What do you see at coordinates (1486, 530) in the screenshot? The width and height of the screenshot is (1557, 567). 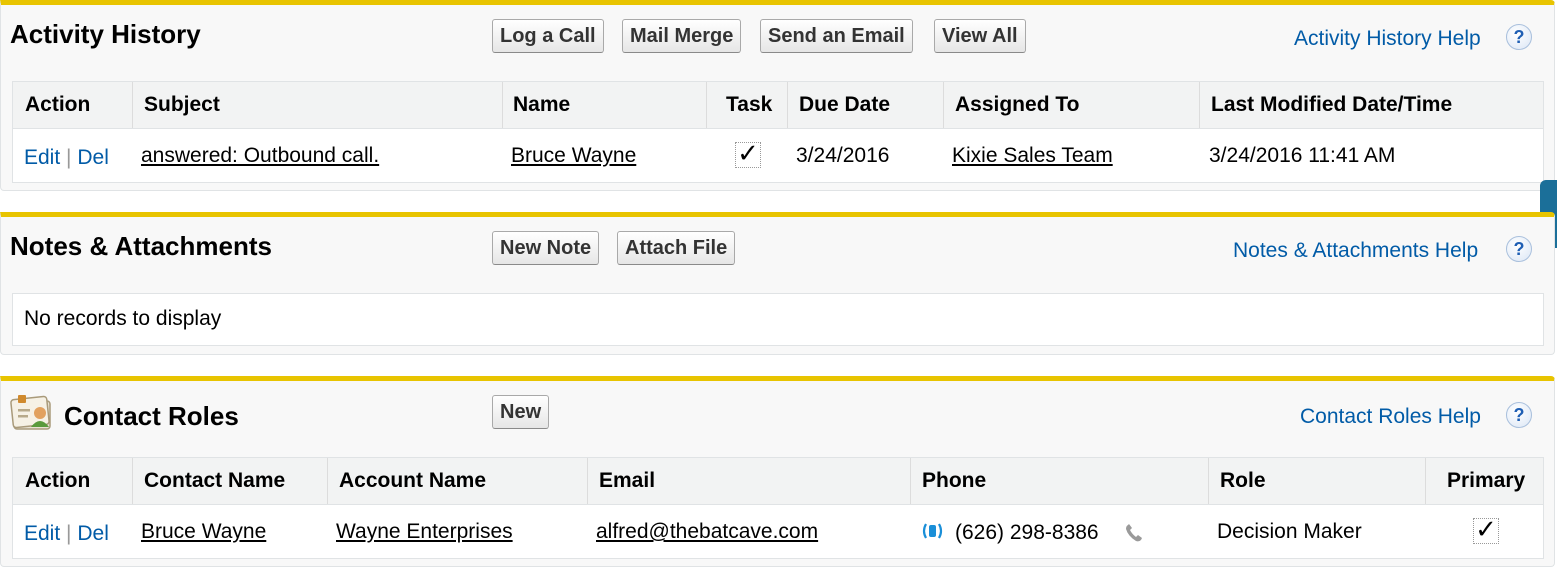 I see `primary-checkmark-icon: ✓` at bounding box center [1486, 530].